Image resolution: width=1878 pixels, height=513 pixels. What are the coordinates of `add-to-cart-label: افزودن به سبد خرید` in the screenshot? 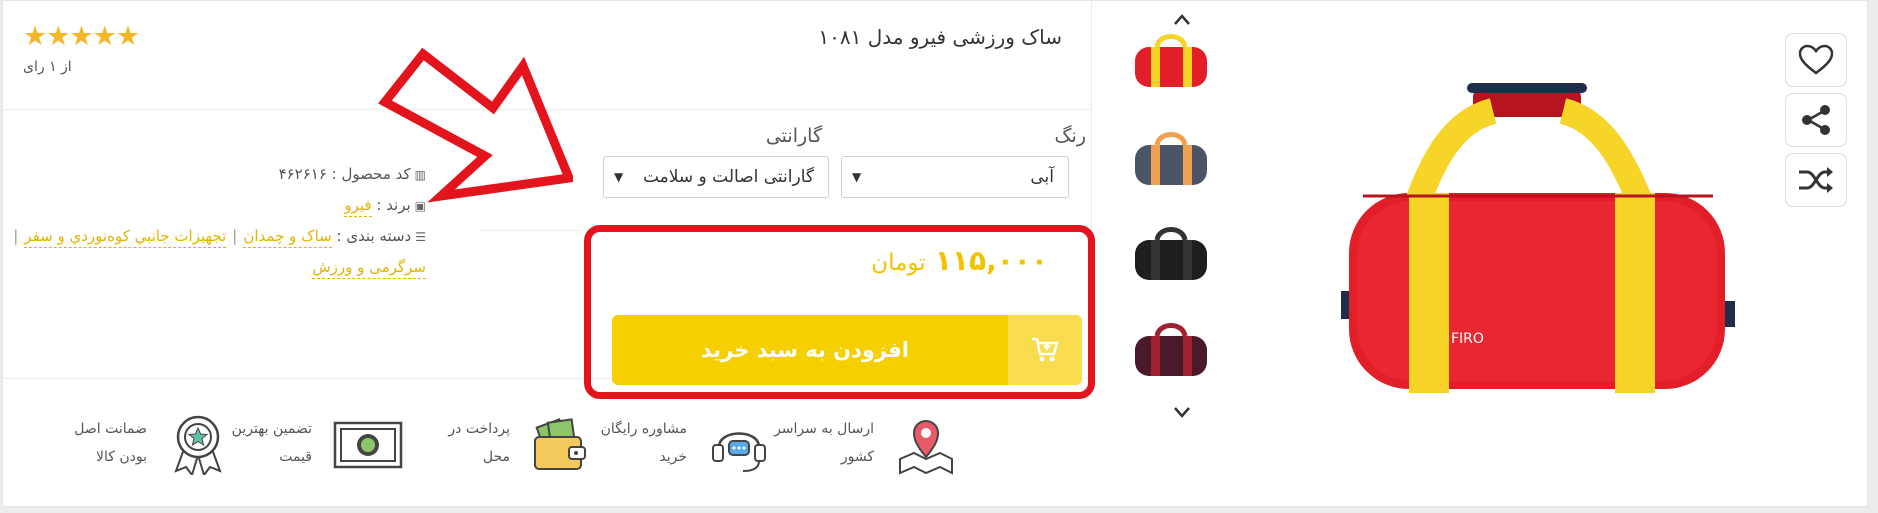 It's located at (805, 350).